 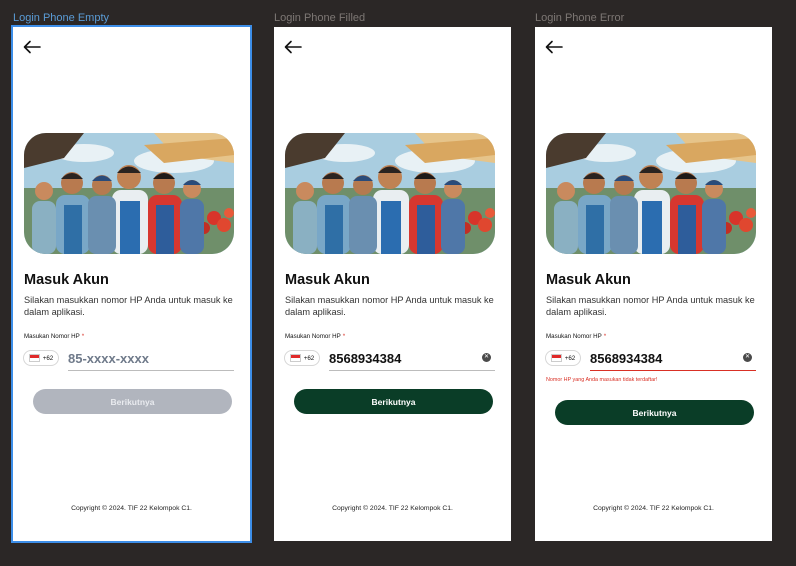 What do you see at coordinates (320, 18) in the screenshot?
I see `frame-label-filled: Login Phone Filled` at bounding box center [320, 18].